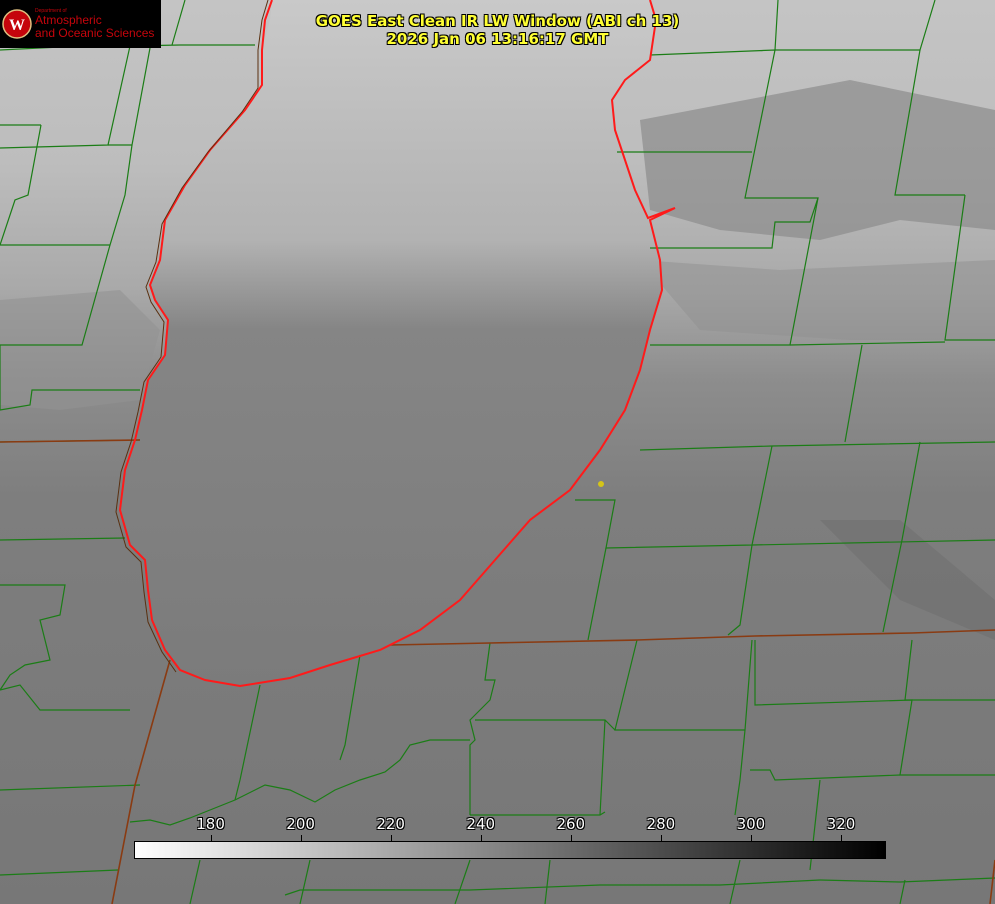 The height and width of the screenshot is (904, 995). What do you see at coordinates (571, 824) in the screenshot?
I see `colorbar-tick-label: 260` at bounding box center [571, 824].